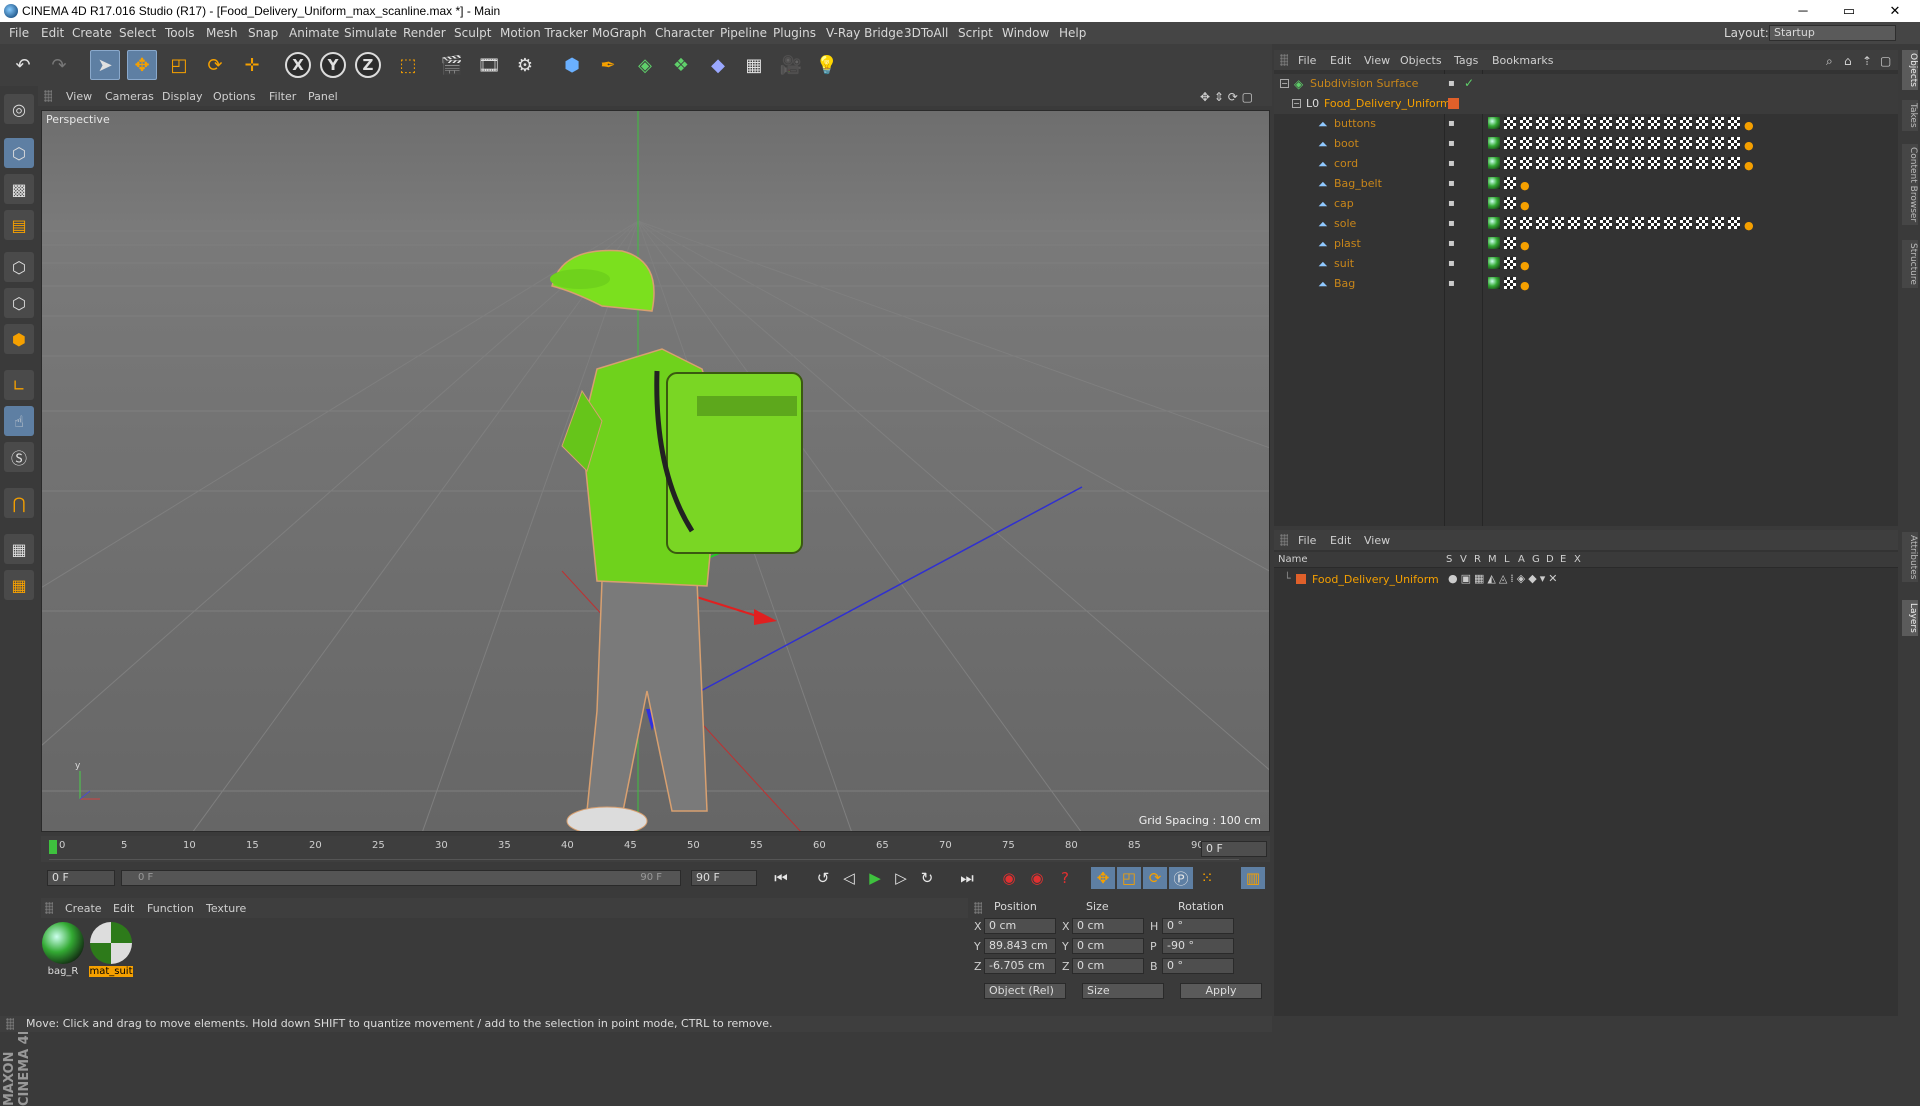 The width and height of the screenshot is (1920, 1106). What do you see at coordinates (1910, 115) in the screenshot?
I see `tab-takes: Takes` at bounding box center [1910, 115].